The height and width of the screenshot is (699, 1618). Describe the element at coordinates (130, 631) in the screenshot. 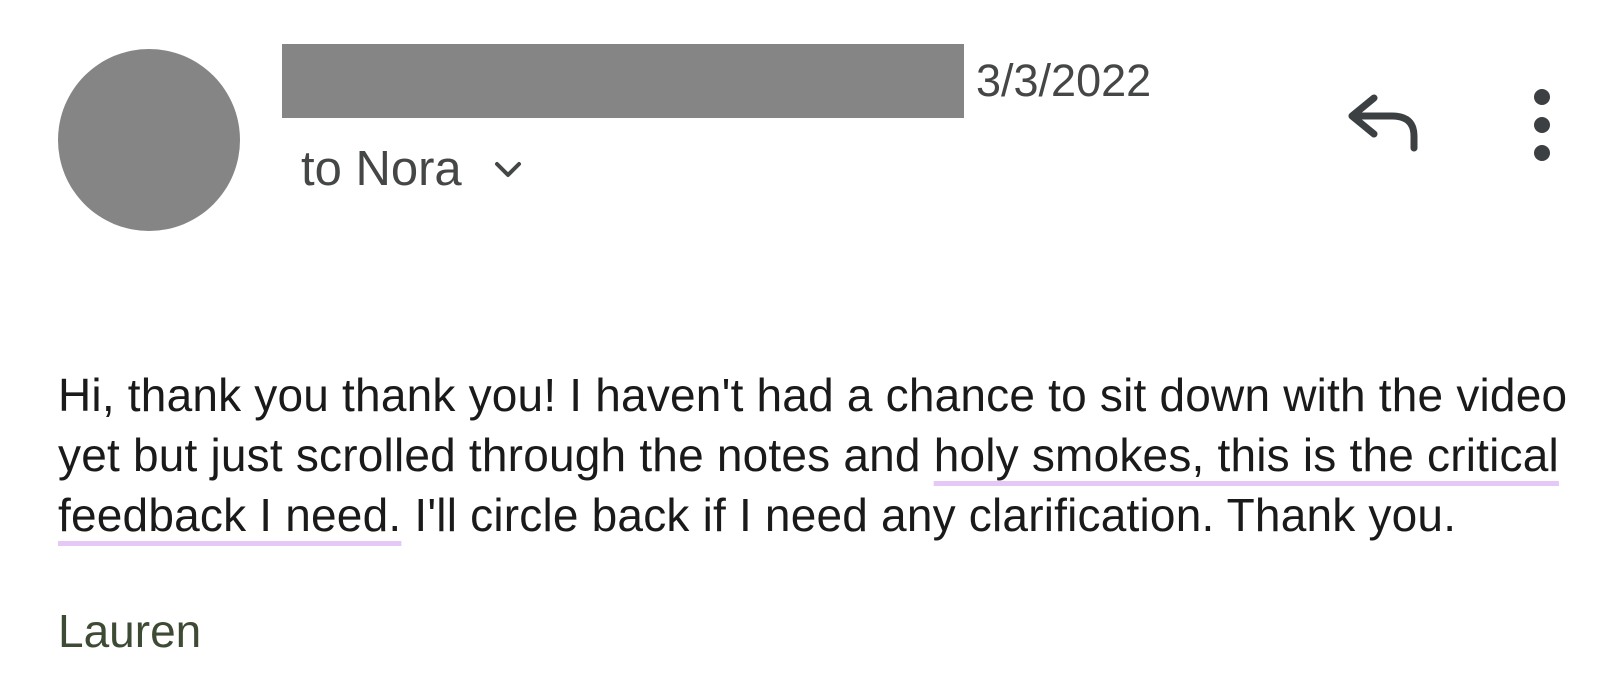

I see `signature: Lauren` at that location.